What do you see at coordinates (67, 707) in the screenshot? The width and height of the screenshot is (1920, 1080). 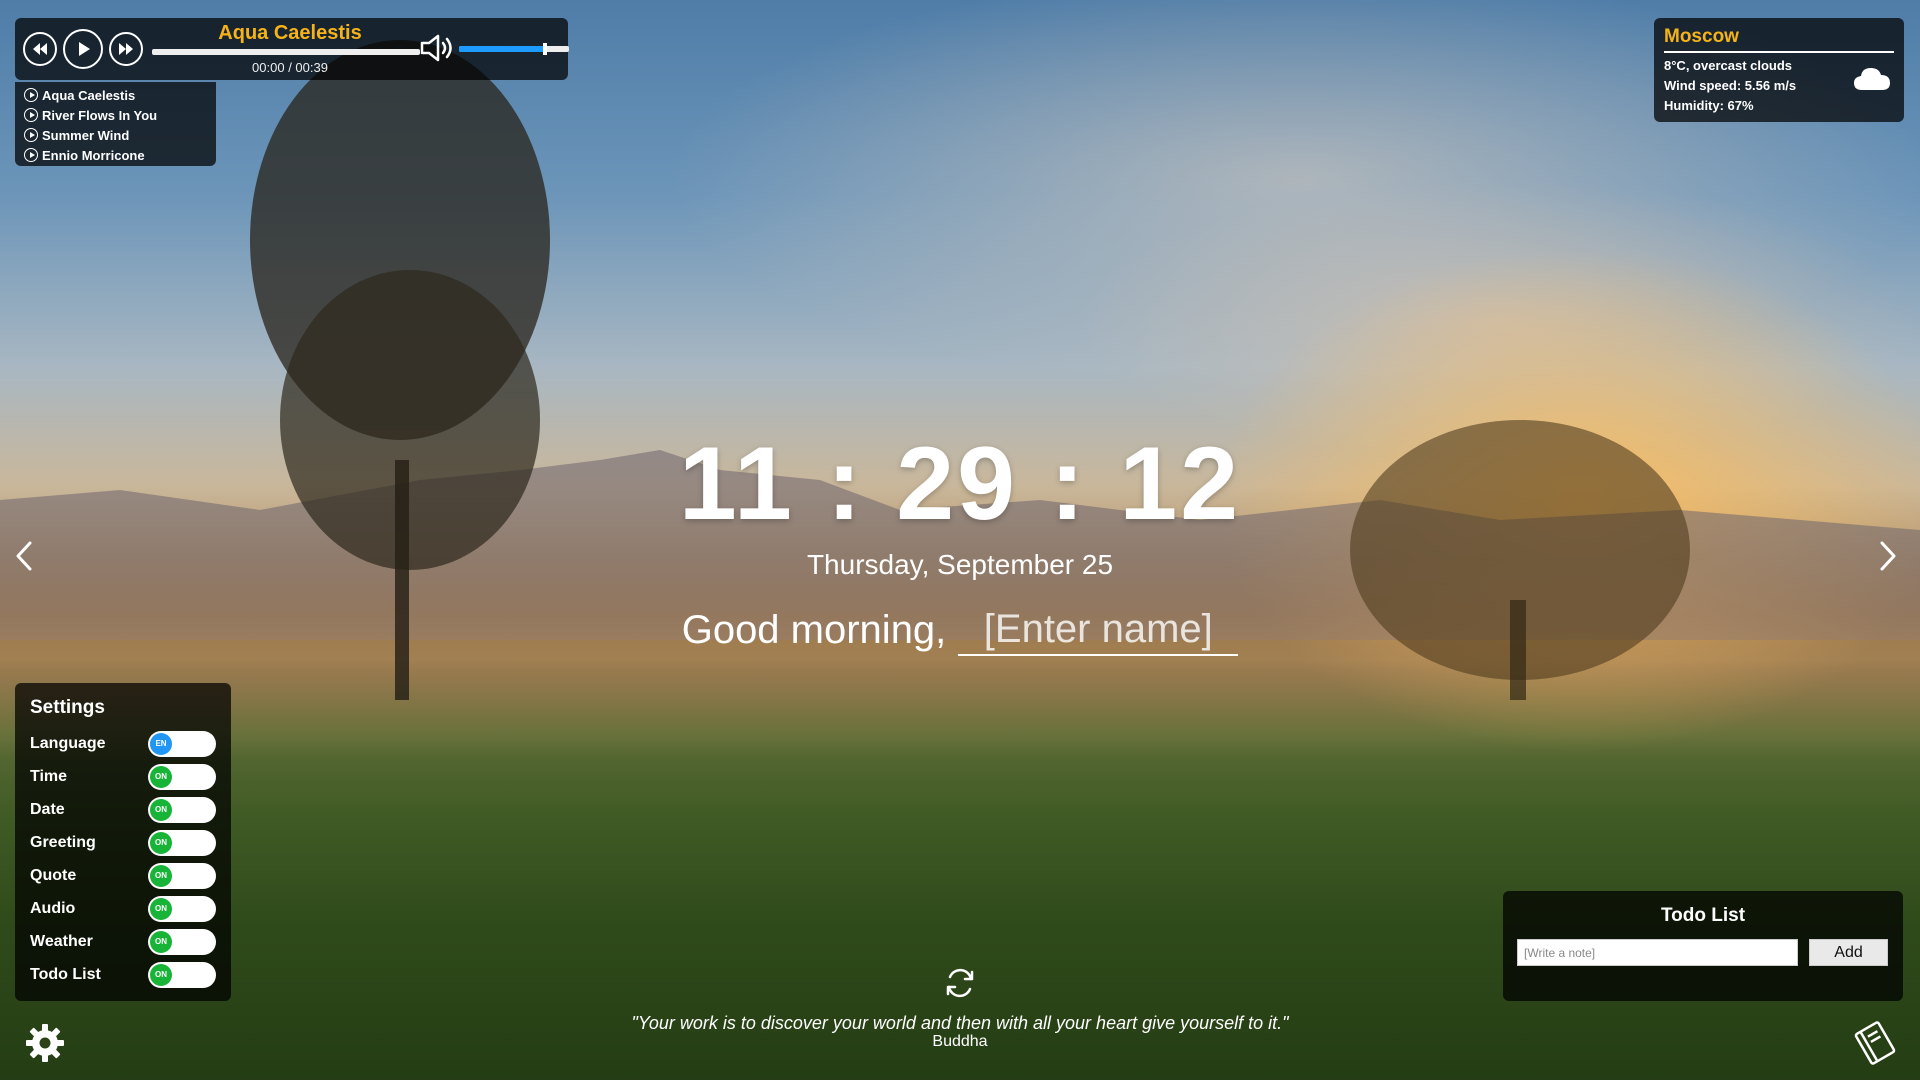 I see `settings-title: Settings` at bounding box center [67, 707].